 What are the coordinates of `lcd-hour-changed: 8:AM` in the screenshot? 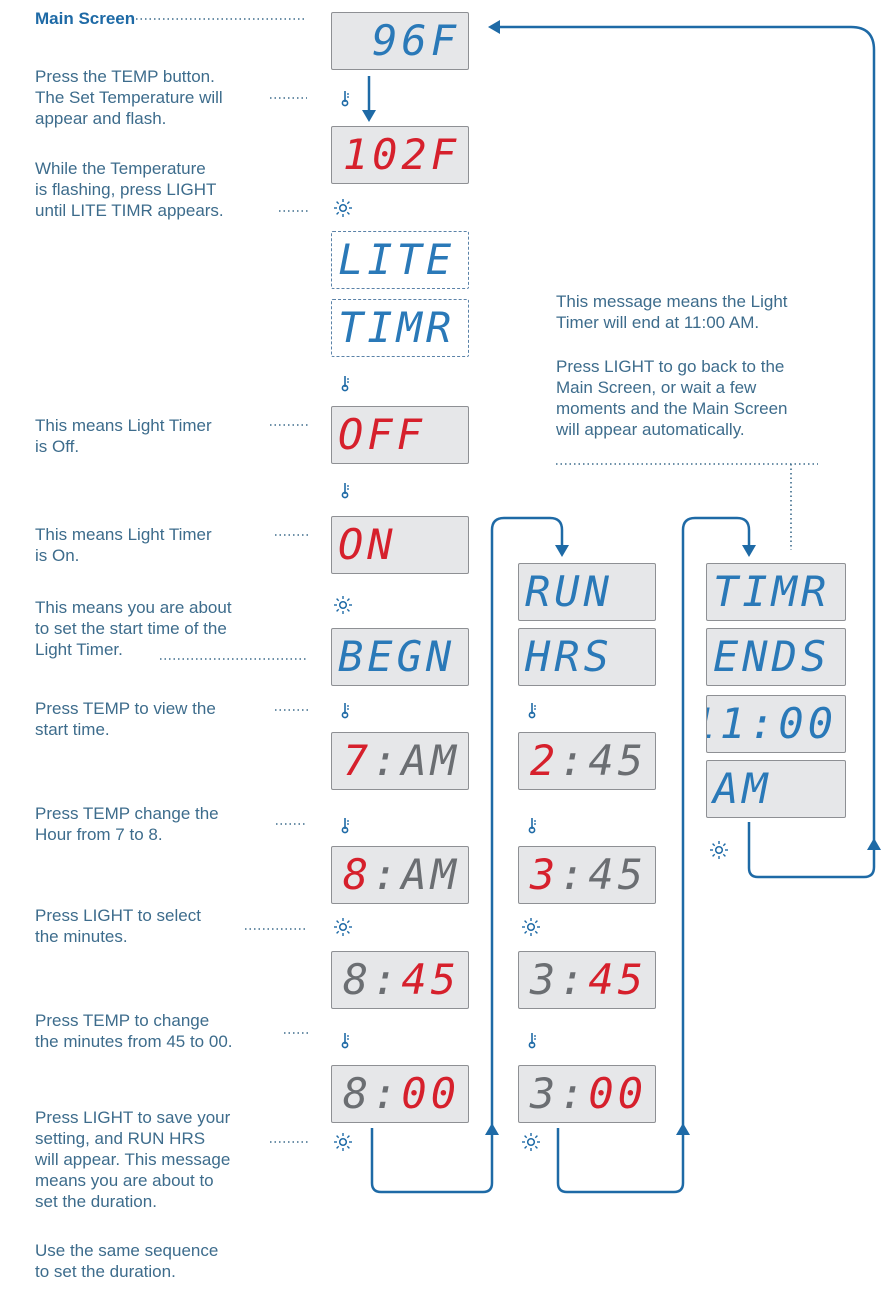 It's located at (400, 875).